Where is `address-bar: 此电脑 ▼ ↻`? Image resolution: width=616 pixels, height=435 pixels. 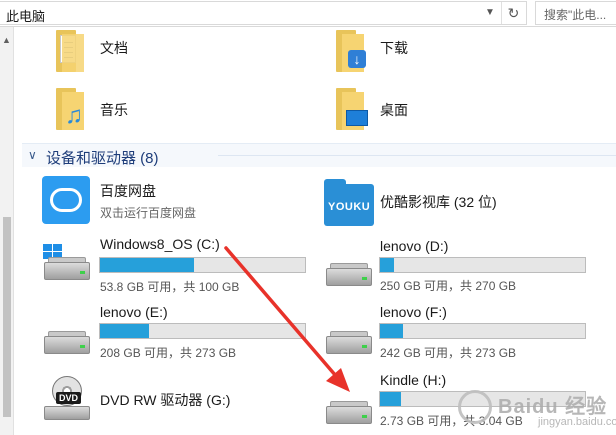 address-bar: 此电脑 ▼ ↻ is located at coordinates (263, 13).